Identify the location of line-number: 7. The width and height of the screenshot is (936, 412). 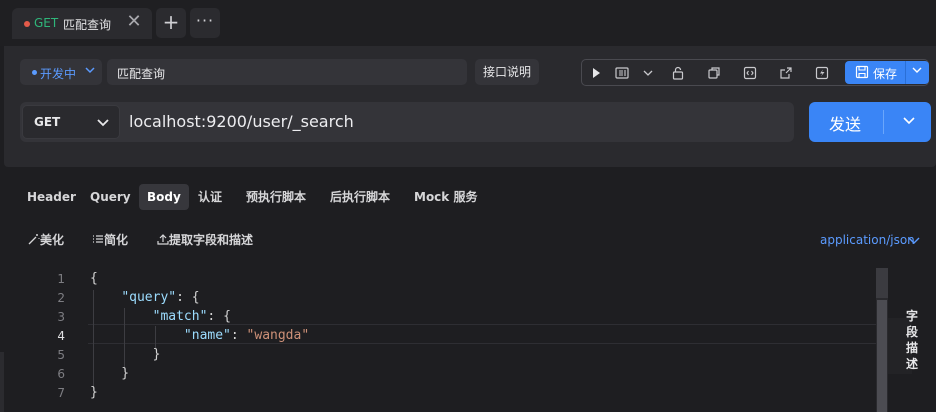
(61, 393).